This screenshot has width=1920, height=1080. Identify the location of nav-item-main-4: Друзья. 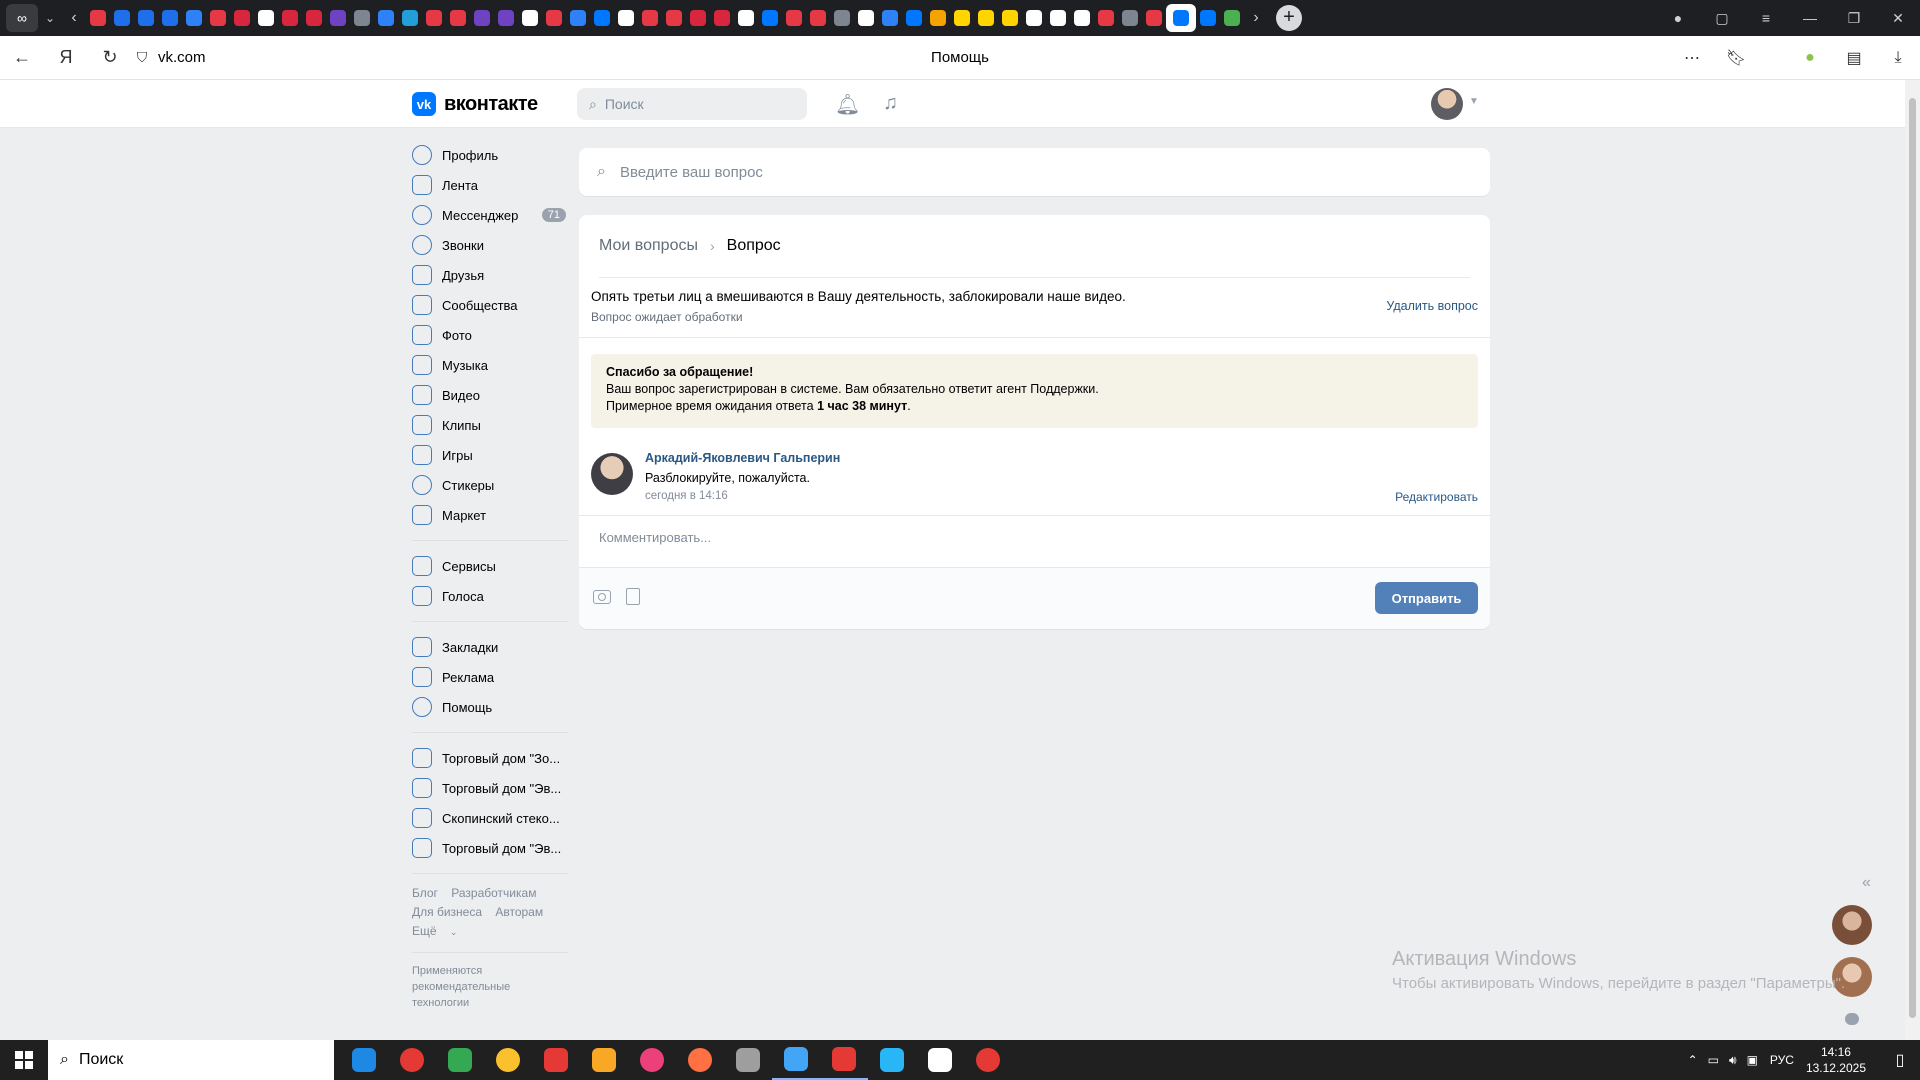
(490, 275).